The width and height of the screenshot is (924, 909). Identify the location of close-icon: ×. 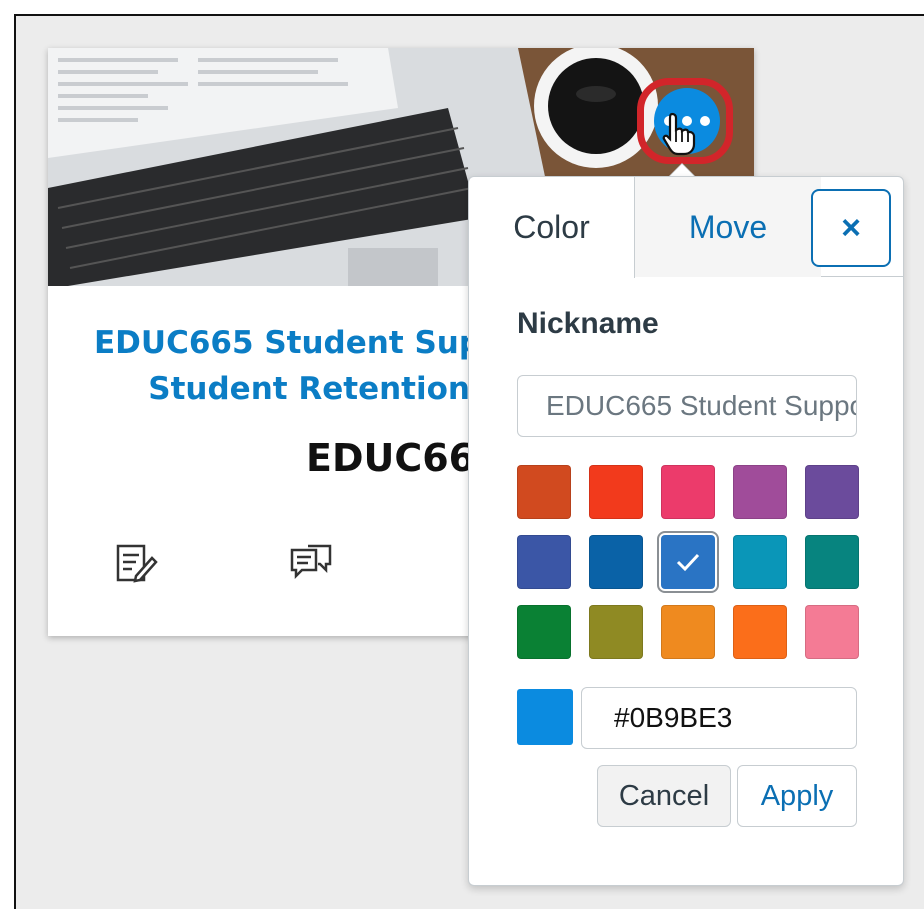
(851, 227).